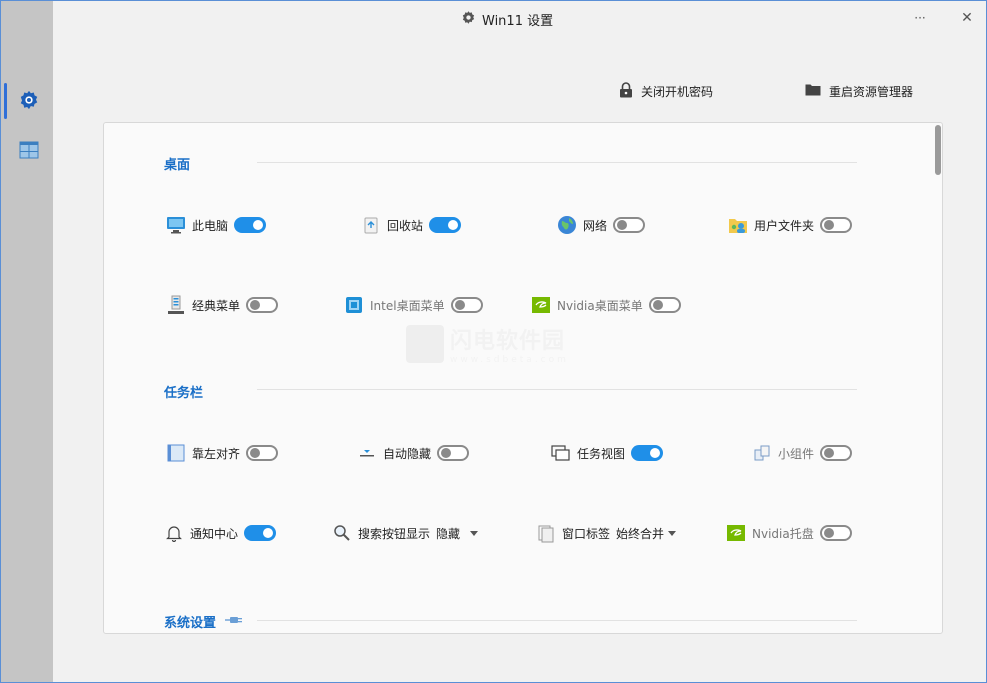  What do you see at coordinates (234, 621) in the screenshot?
I see `plug-icon` at bounding box center [234, 621].